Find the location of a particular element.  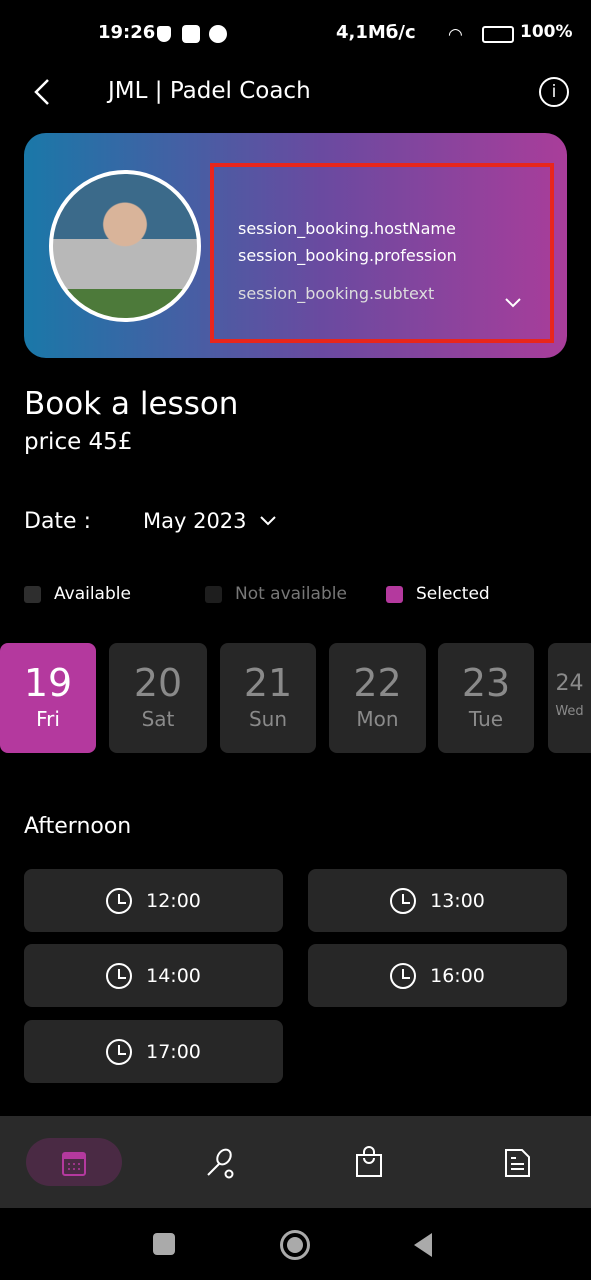

host-avatar is located at coordinates (125, 246).